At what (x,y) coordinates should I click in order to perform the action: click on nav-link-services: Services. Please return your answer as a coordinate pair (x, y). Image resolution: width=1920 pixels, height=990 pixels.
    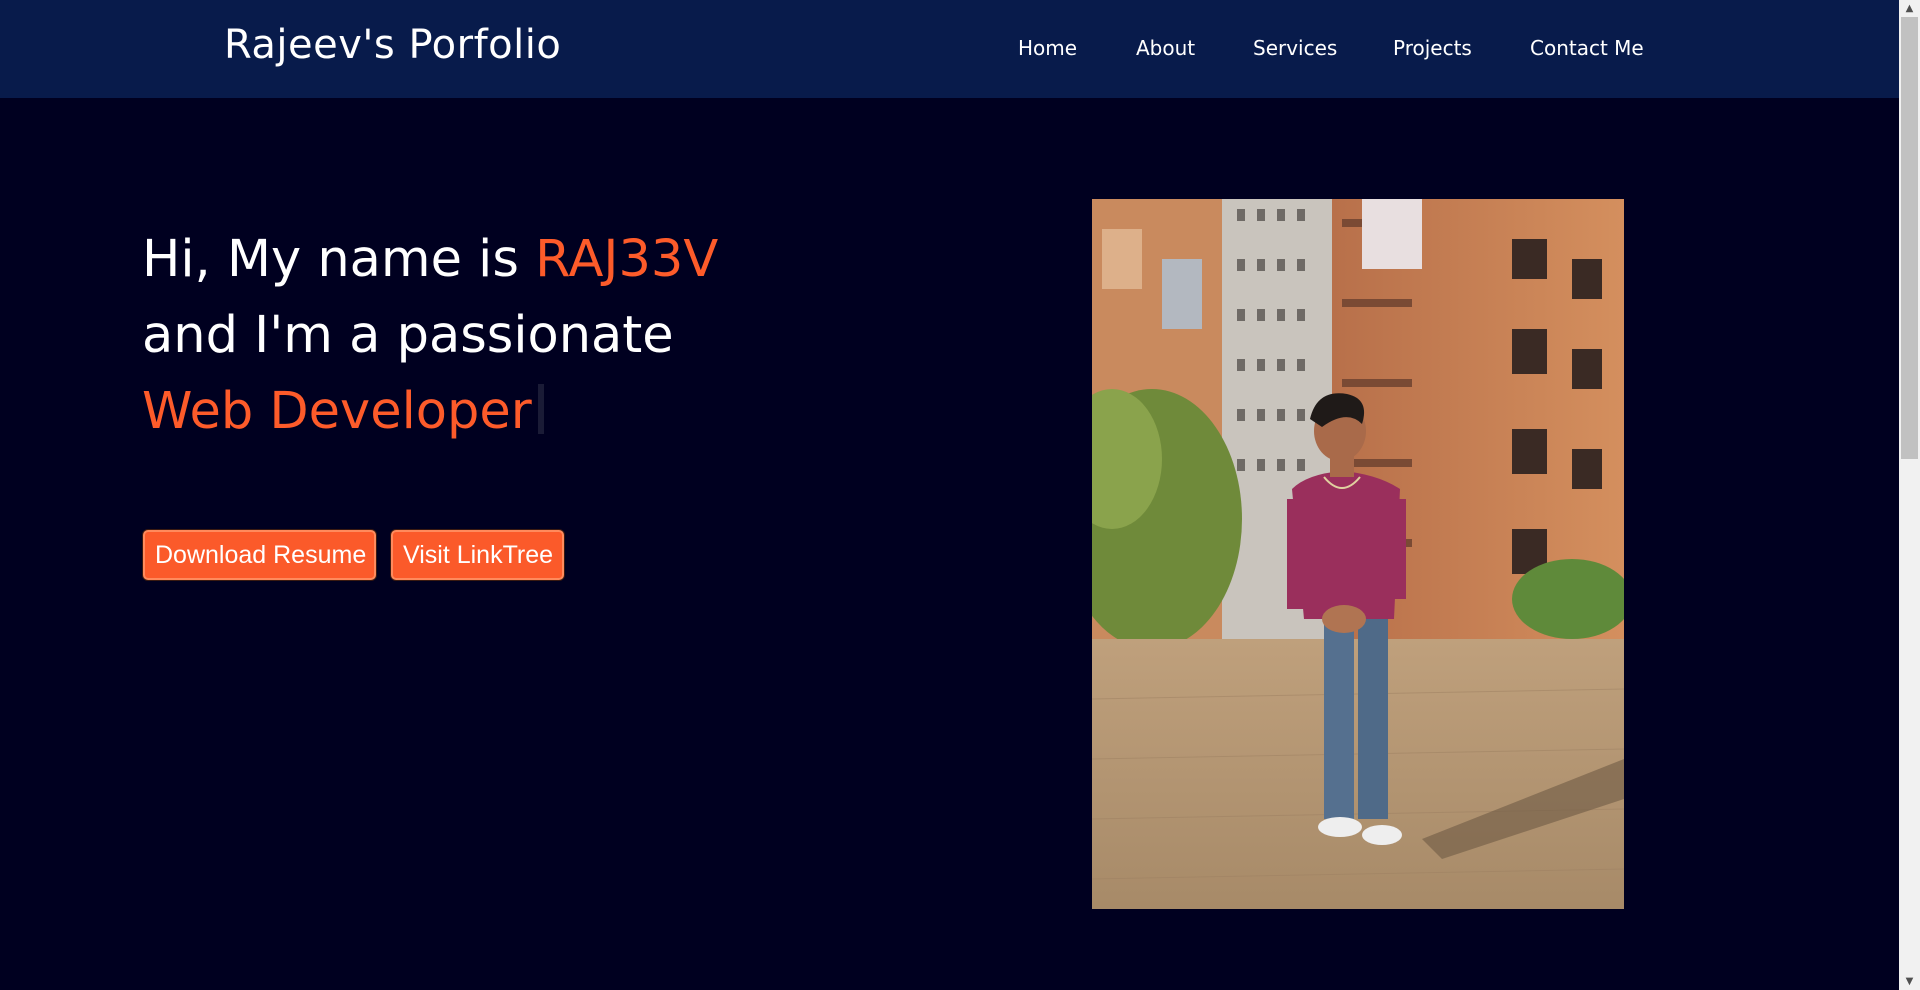
    Looking at the image, I should click on (1295, 48).